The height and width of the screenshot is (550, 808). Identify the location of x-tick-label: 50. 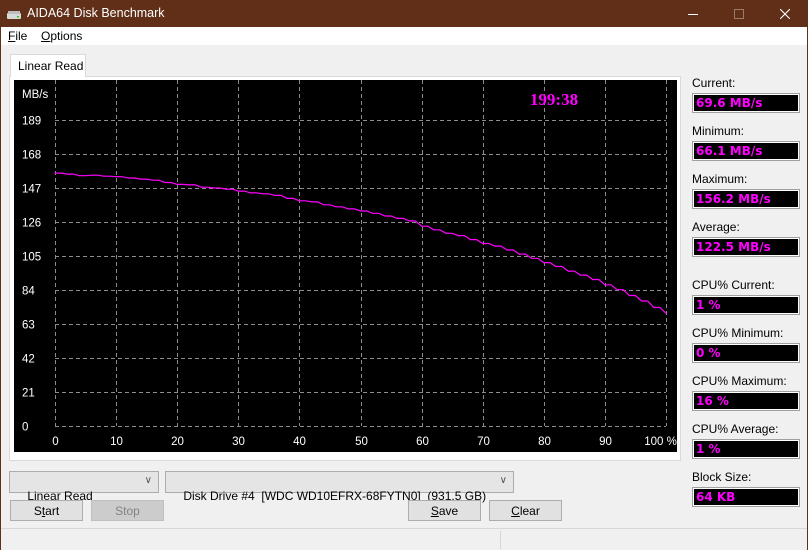
(361, 442).